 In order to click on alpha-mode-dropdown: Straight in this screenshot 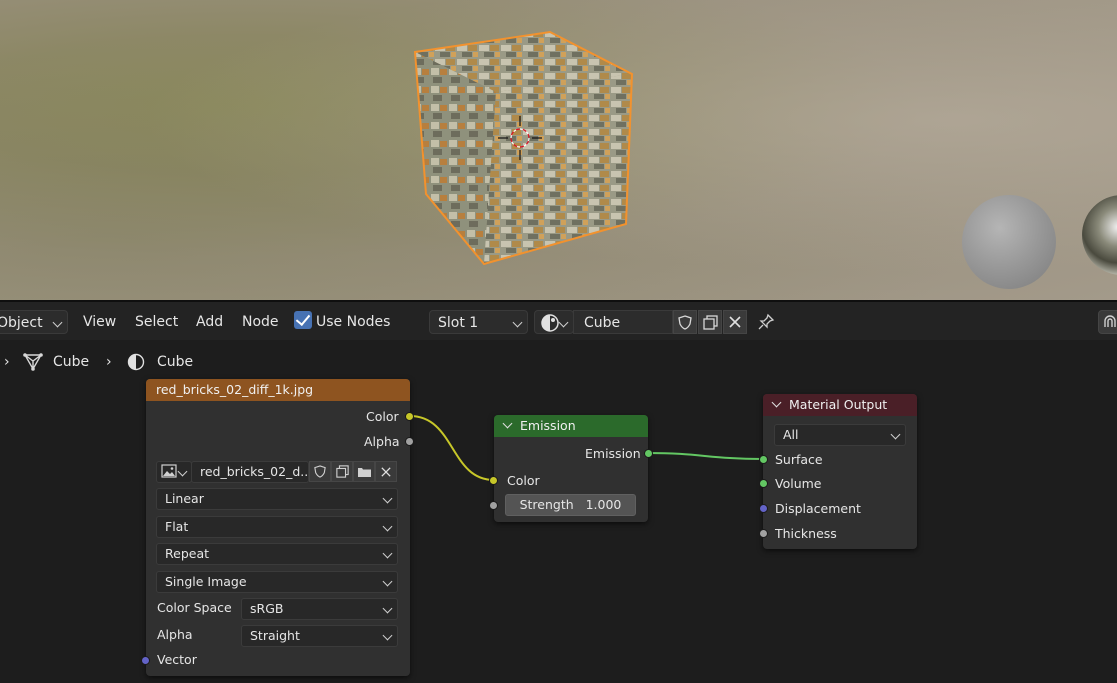, I will do `click(319, 636)`.